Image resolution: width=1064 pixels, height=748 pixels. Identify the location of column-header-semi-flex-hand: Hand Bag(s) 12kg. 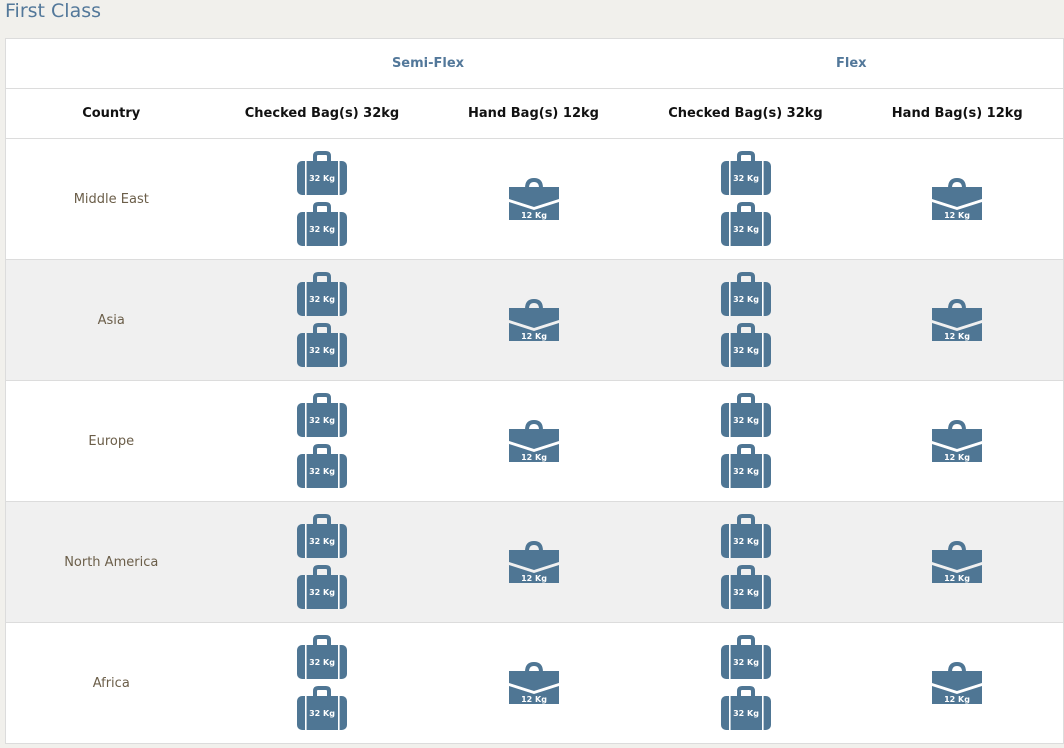
(533, 113).